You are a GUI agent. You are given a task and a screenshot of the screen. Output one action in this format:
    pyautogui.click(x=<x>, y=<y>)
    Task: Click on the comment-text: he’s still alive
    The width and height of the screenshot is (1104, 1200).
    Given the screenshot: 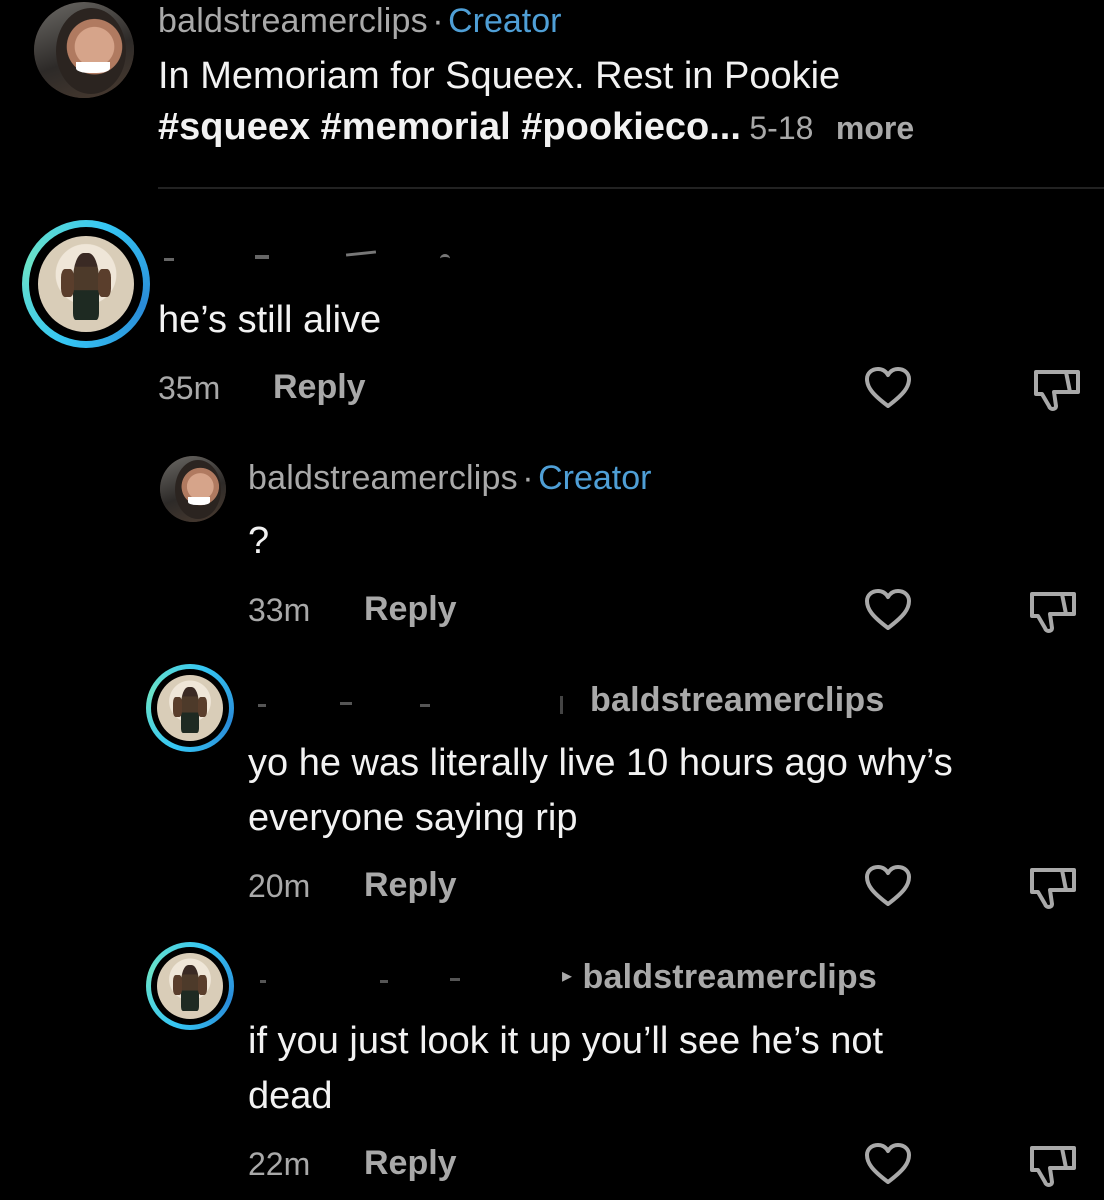 What is the action you would take?
    pyautogui.click(x=270, y=320)
    